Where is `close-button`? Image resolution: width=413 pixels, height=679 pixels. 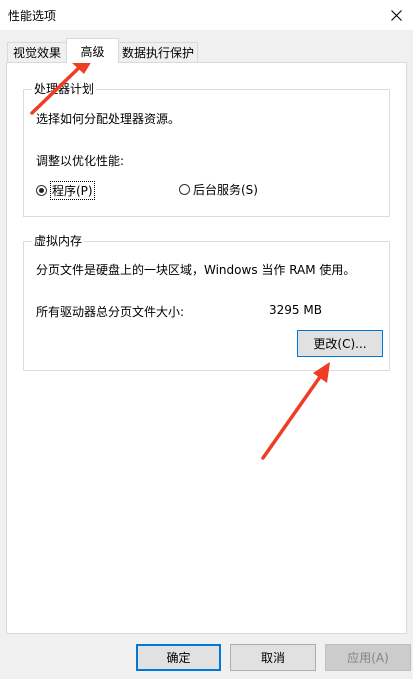 close-button is located at coordinates (396, 15).